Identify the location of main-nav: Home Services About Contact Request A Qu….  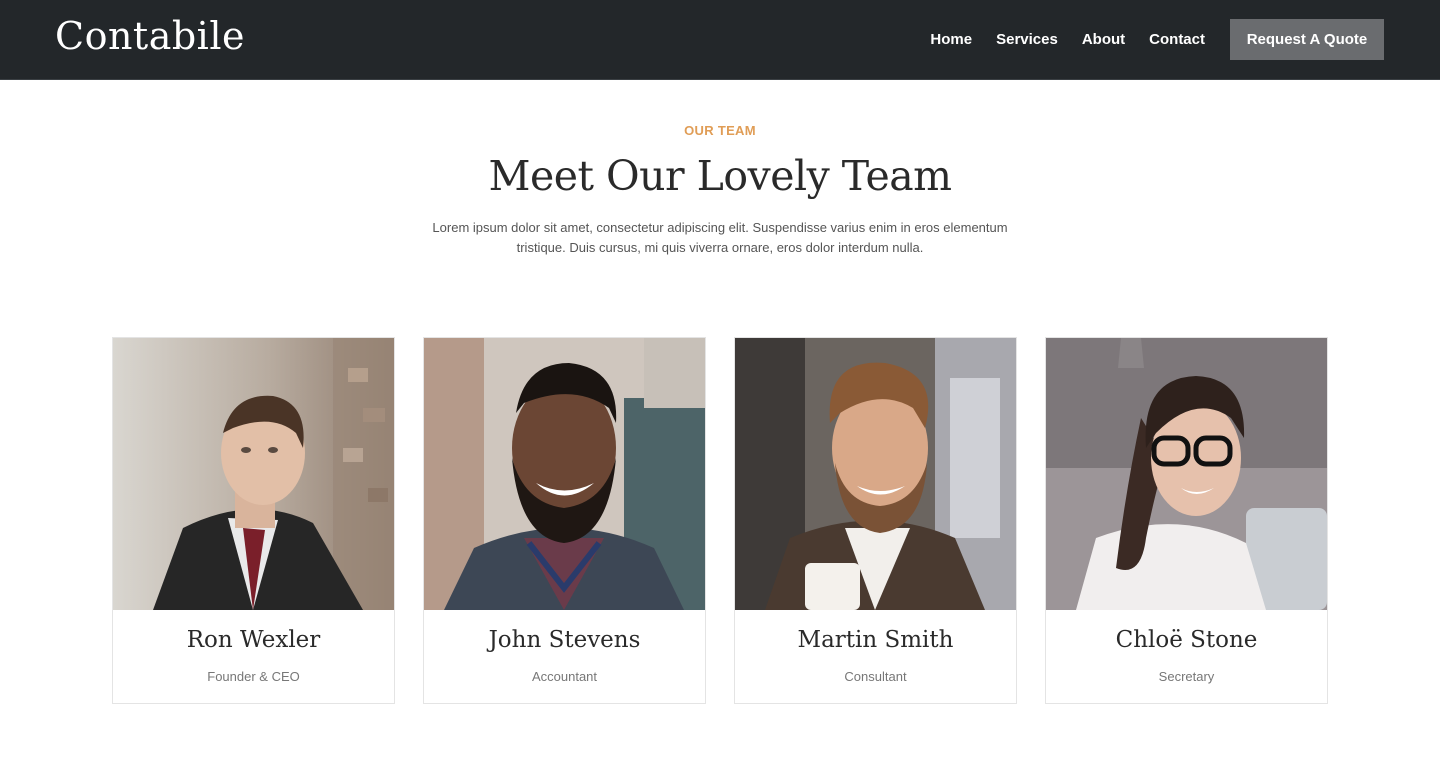
(1157, 39).